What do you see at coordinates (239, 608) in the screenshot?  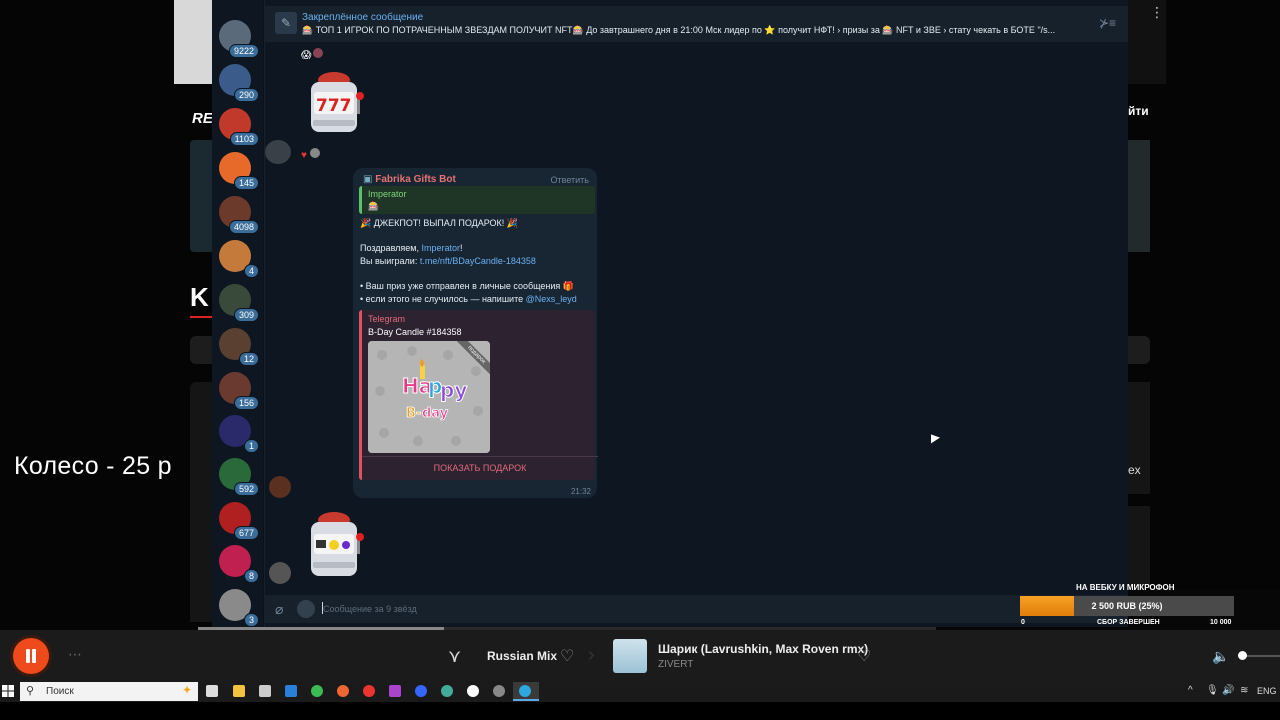 I see `channel-avatar: 3` at bounding box center [239, 608].